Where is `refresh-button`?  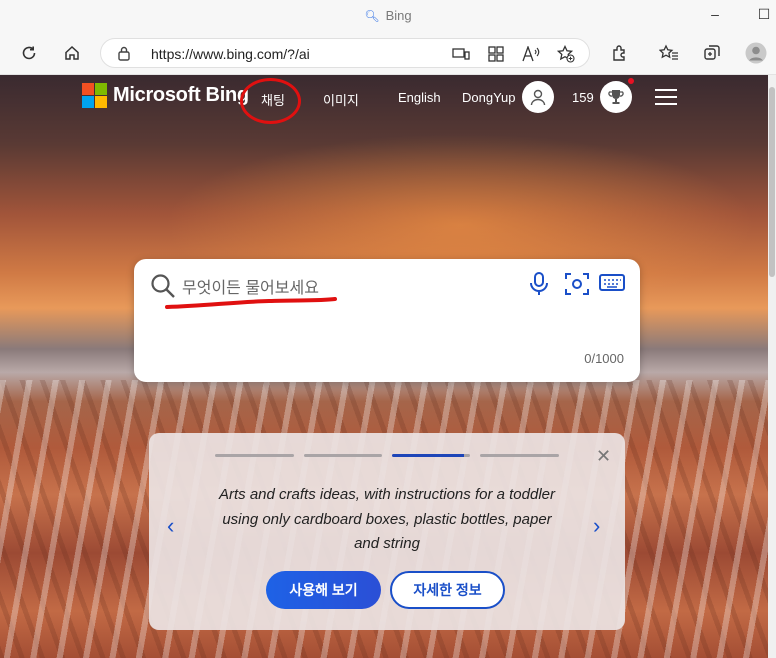
refresh-button is located at coordinates (29, 53).